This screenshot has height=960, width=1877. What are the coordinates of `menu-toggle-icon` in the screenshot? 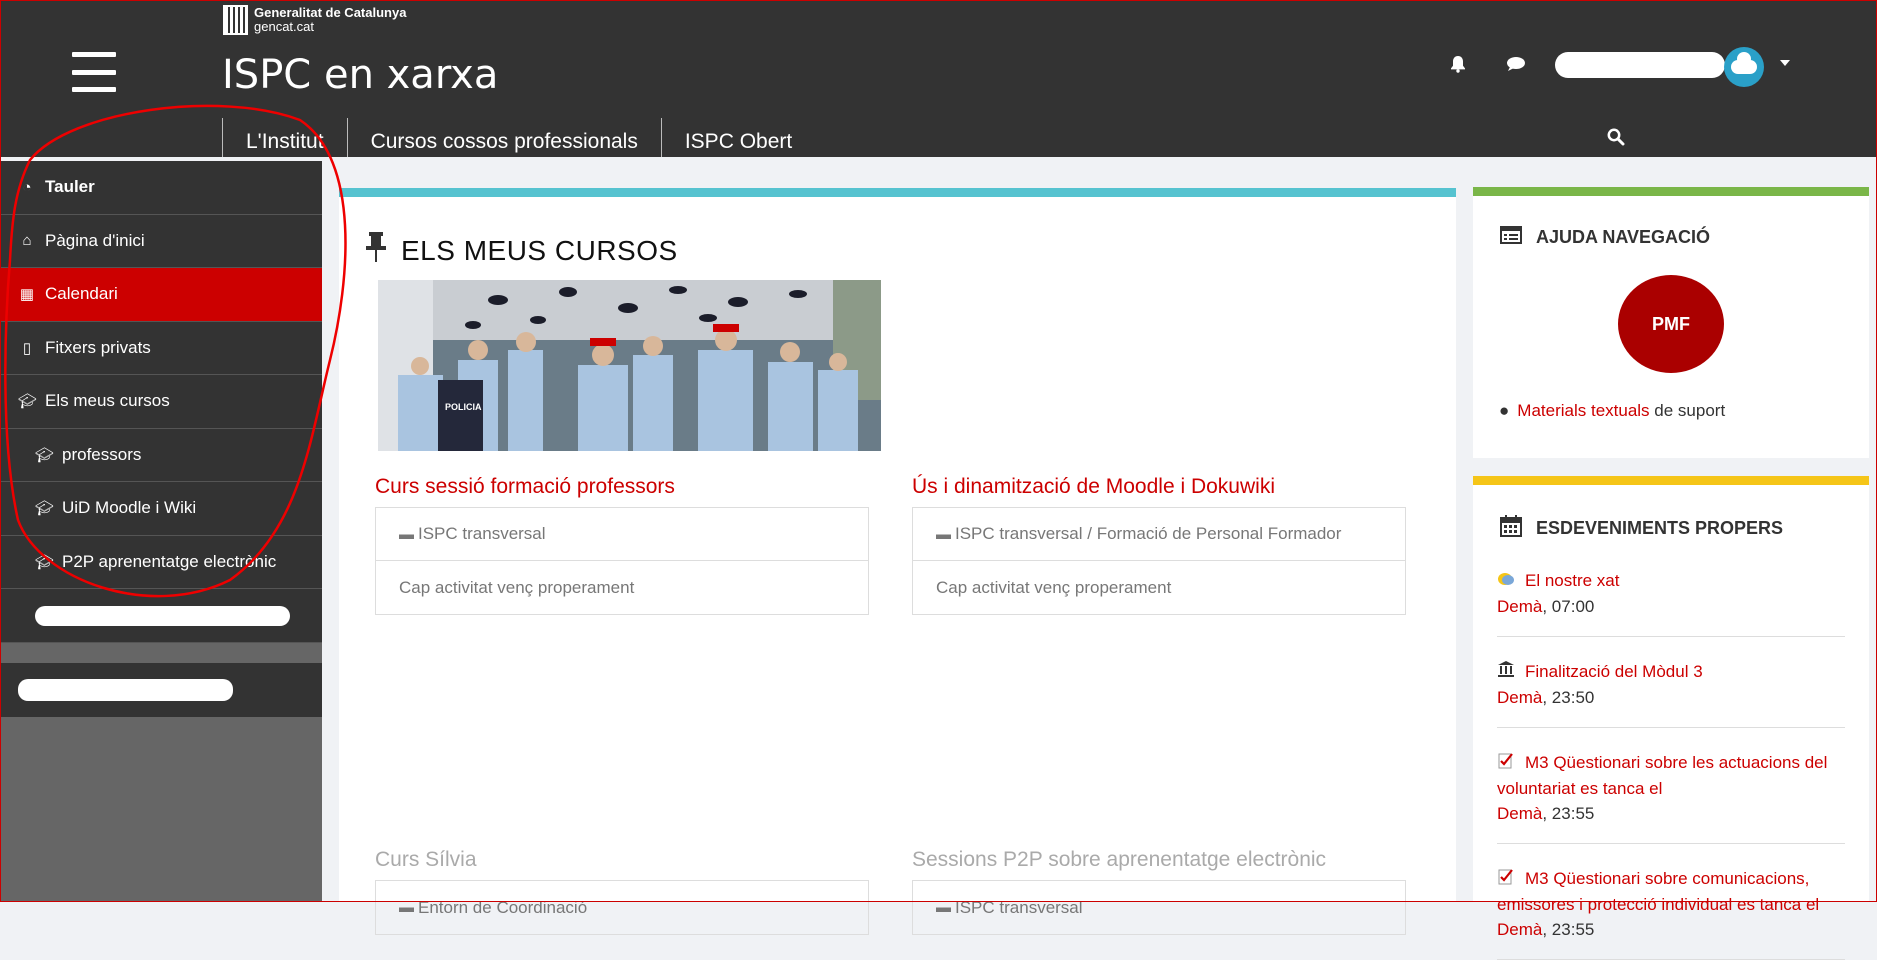 It's located at (94, 72).